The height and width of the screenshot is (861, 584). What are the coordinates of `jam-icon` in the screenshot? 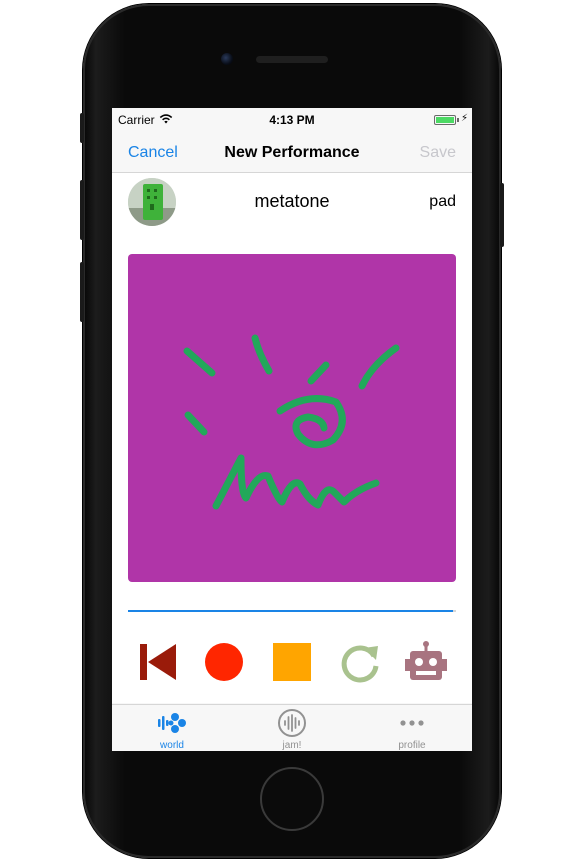 It's located at (292, 723).